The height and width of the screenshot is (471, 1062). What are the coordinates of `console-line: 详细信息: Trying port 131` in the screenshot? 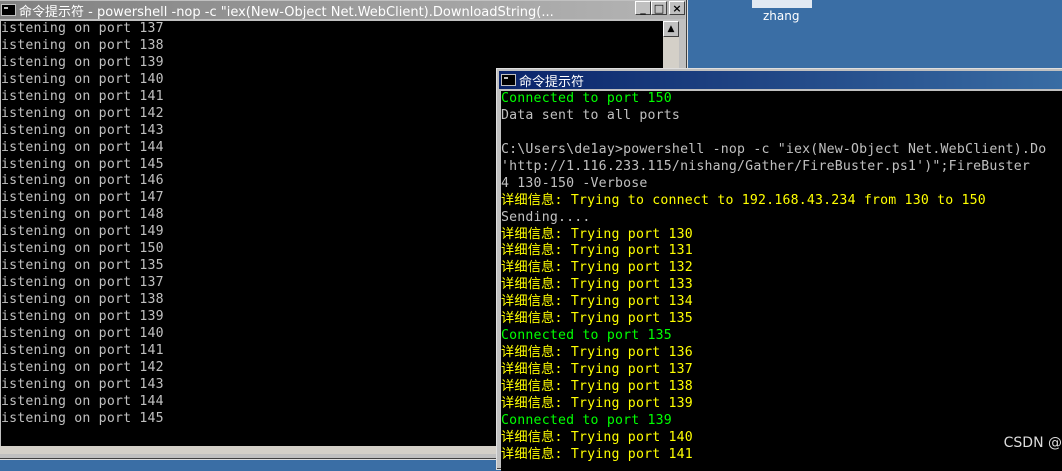 It's located at (597, 251).